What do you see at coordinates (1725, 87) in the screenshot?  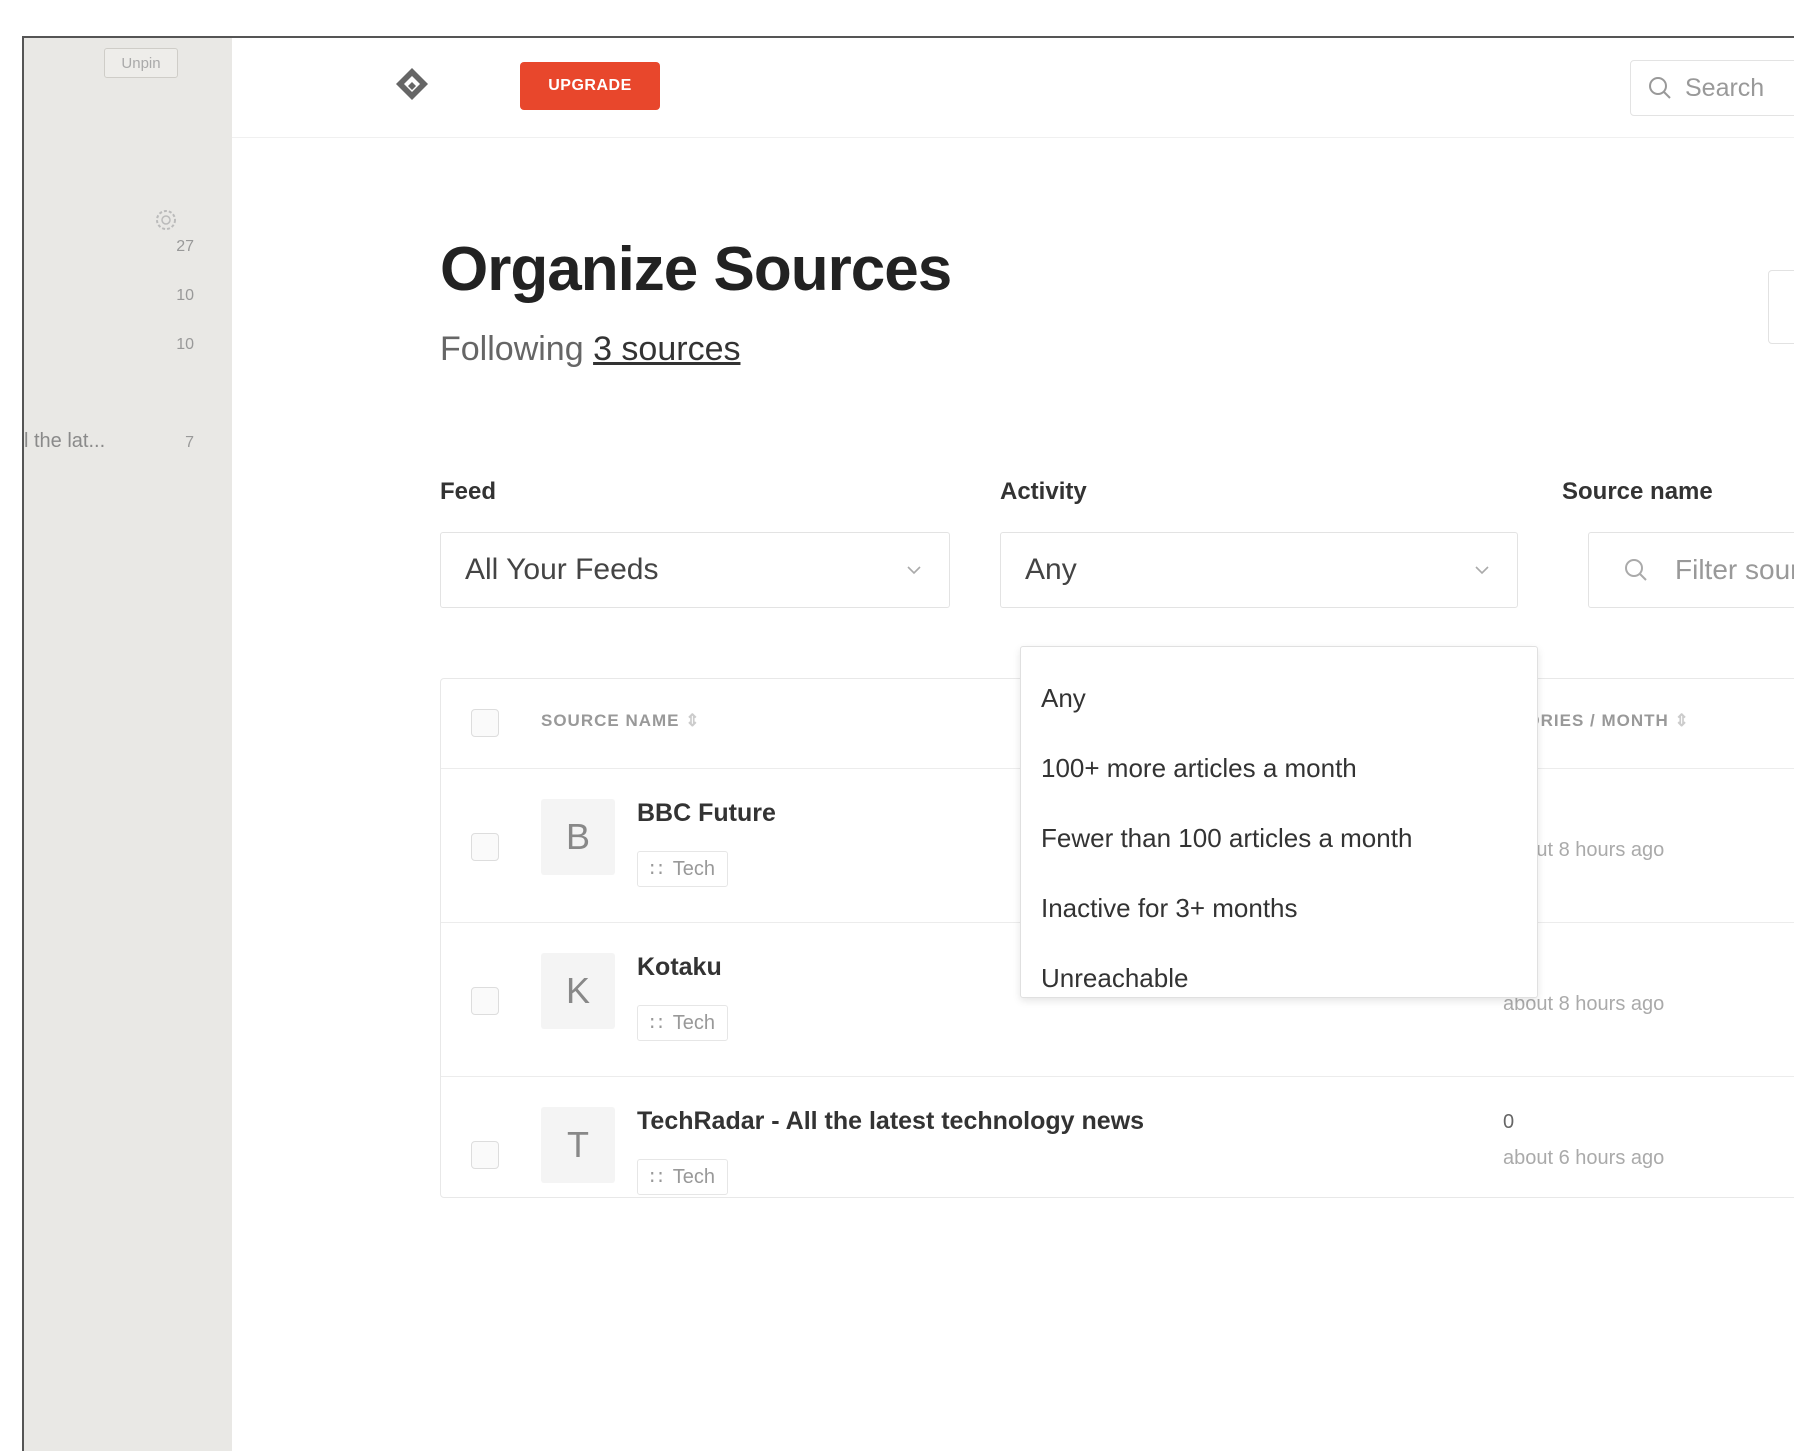 I see `search-placeholder: Search` at bounding box center [1725, 87].